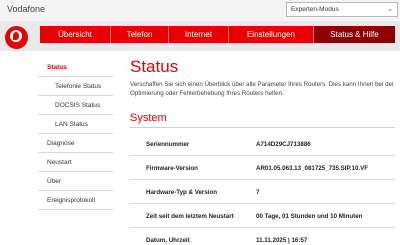 The image size is (400, 245). What do you see at coordinates (75, 67) in the screenshot?
I see `sidebar-item-status: Status` at bounding box center [75, 67].